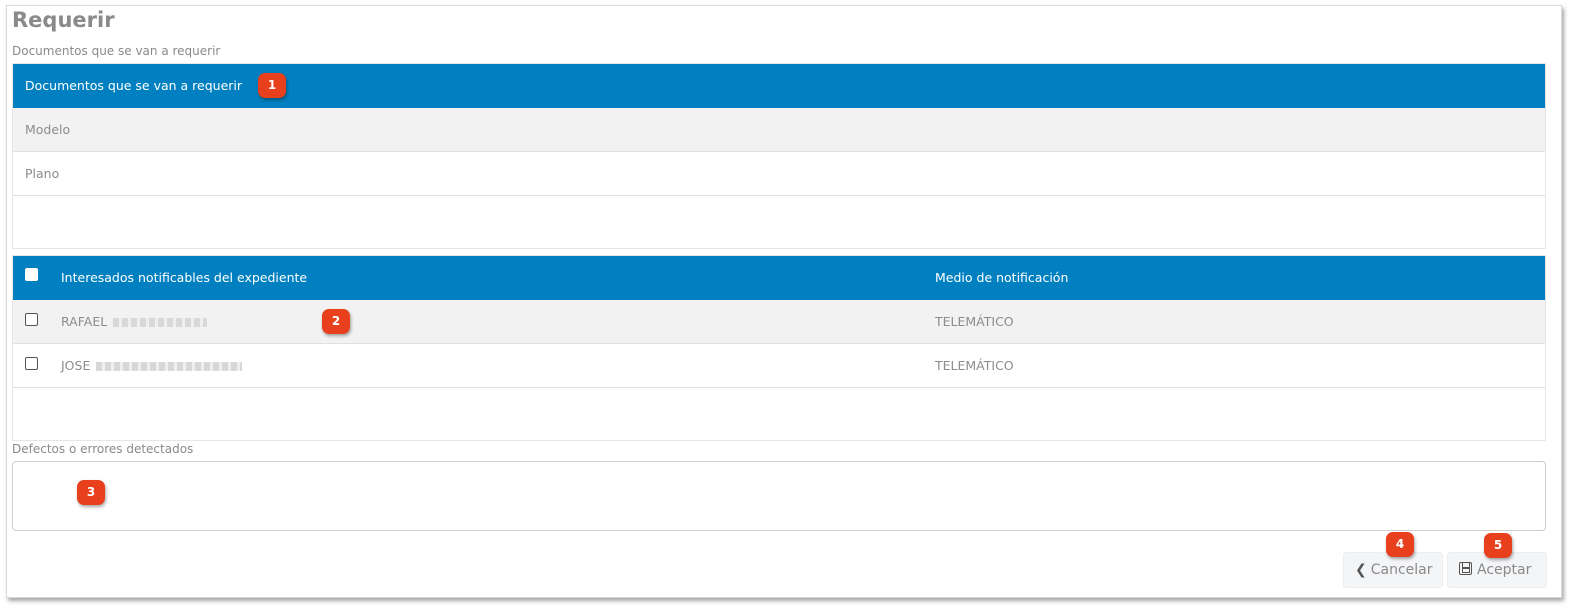  Describe the element at coordinates (779, 322) in the screenshot. I see `table-row: RAFAEL TELEMÁTICO` at that location.